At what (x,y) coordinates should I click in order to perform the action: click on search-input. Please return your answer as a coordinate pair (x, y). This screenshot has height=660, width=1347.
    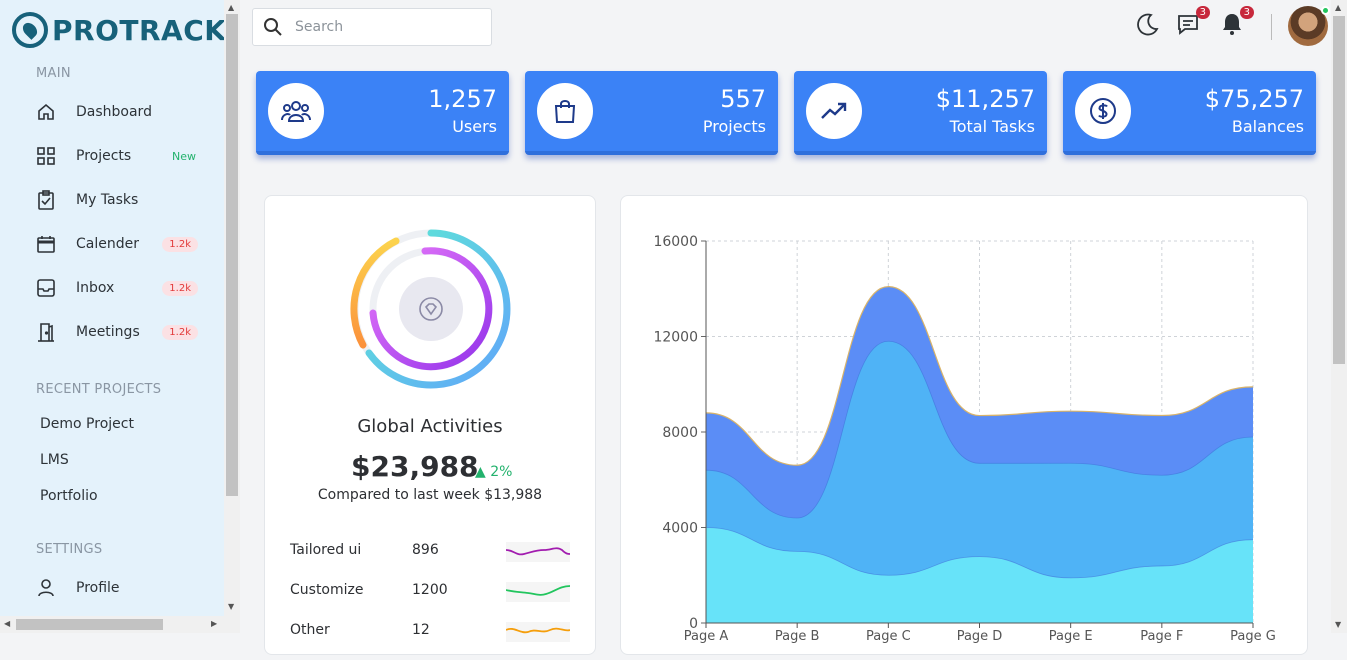
    Looking at the image, I should click on (383, 27).